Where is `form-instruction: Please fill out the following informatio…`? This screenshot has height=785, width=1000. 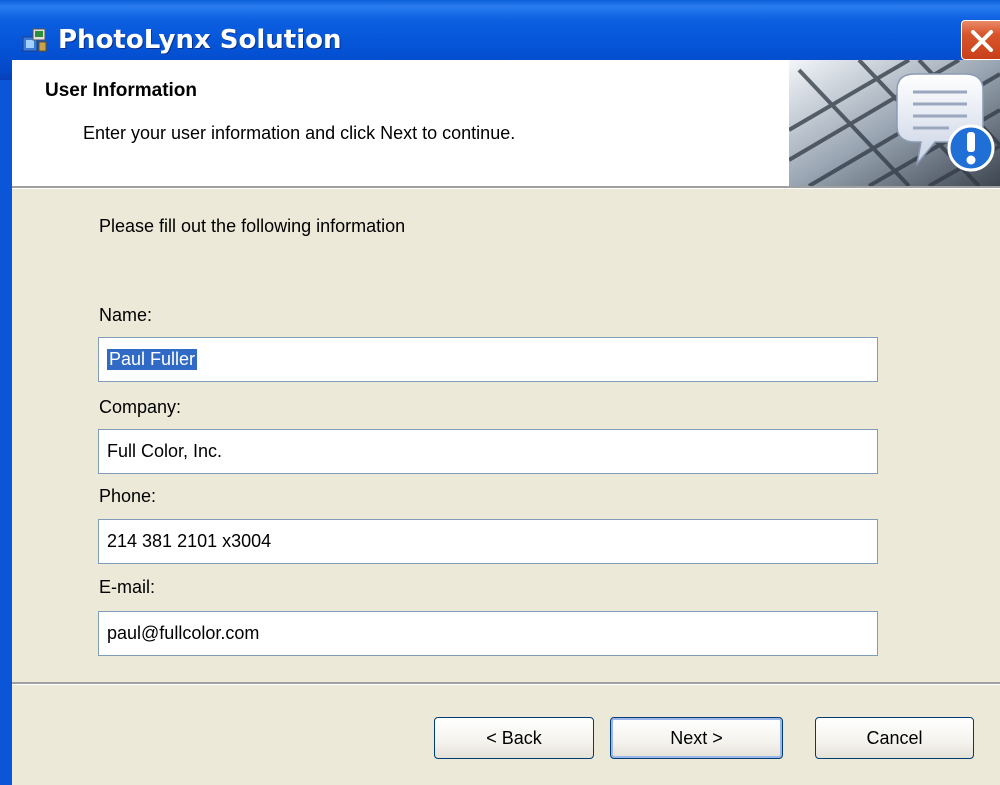
form-instruction: Please fill out the following informatio… is located at coordinates (252, 226).